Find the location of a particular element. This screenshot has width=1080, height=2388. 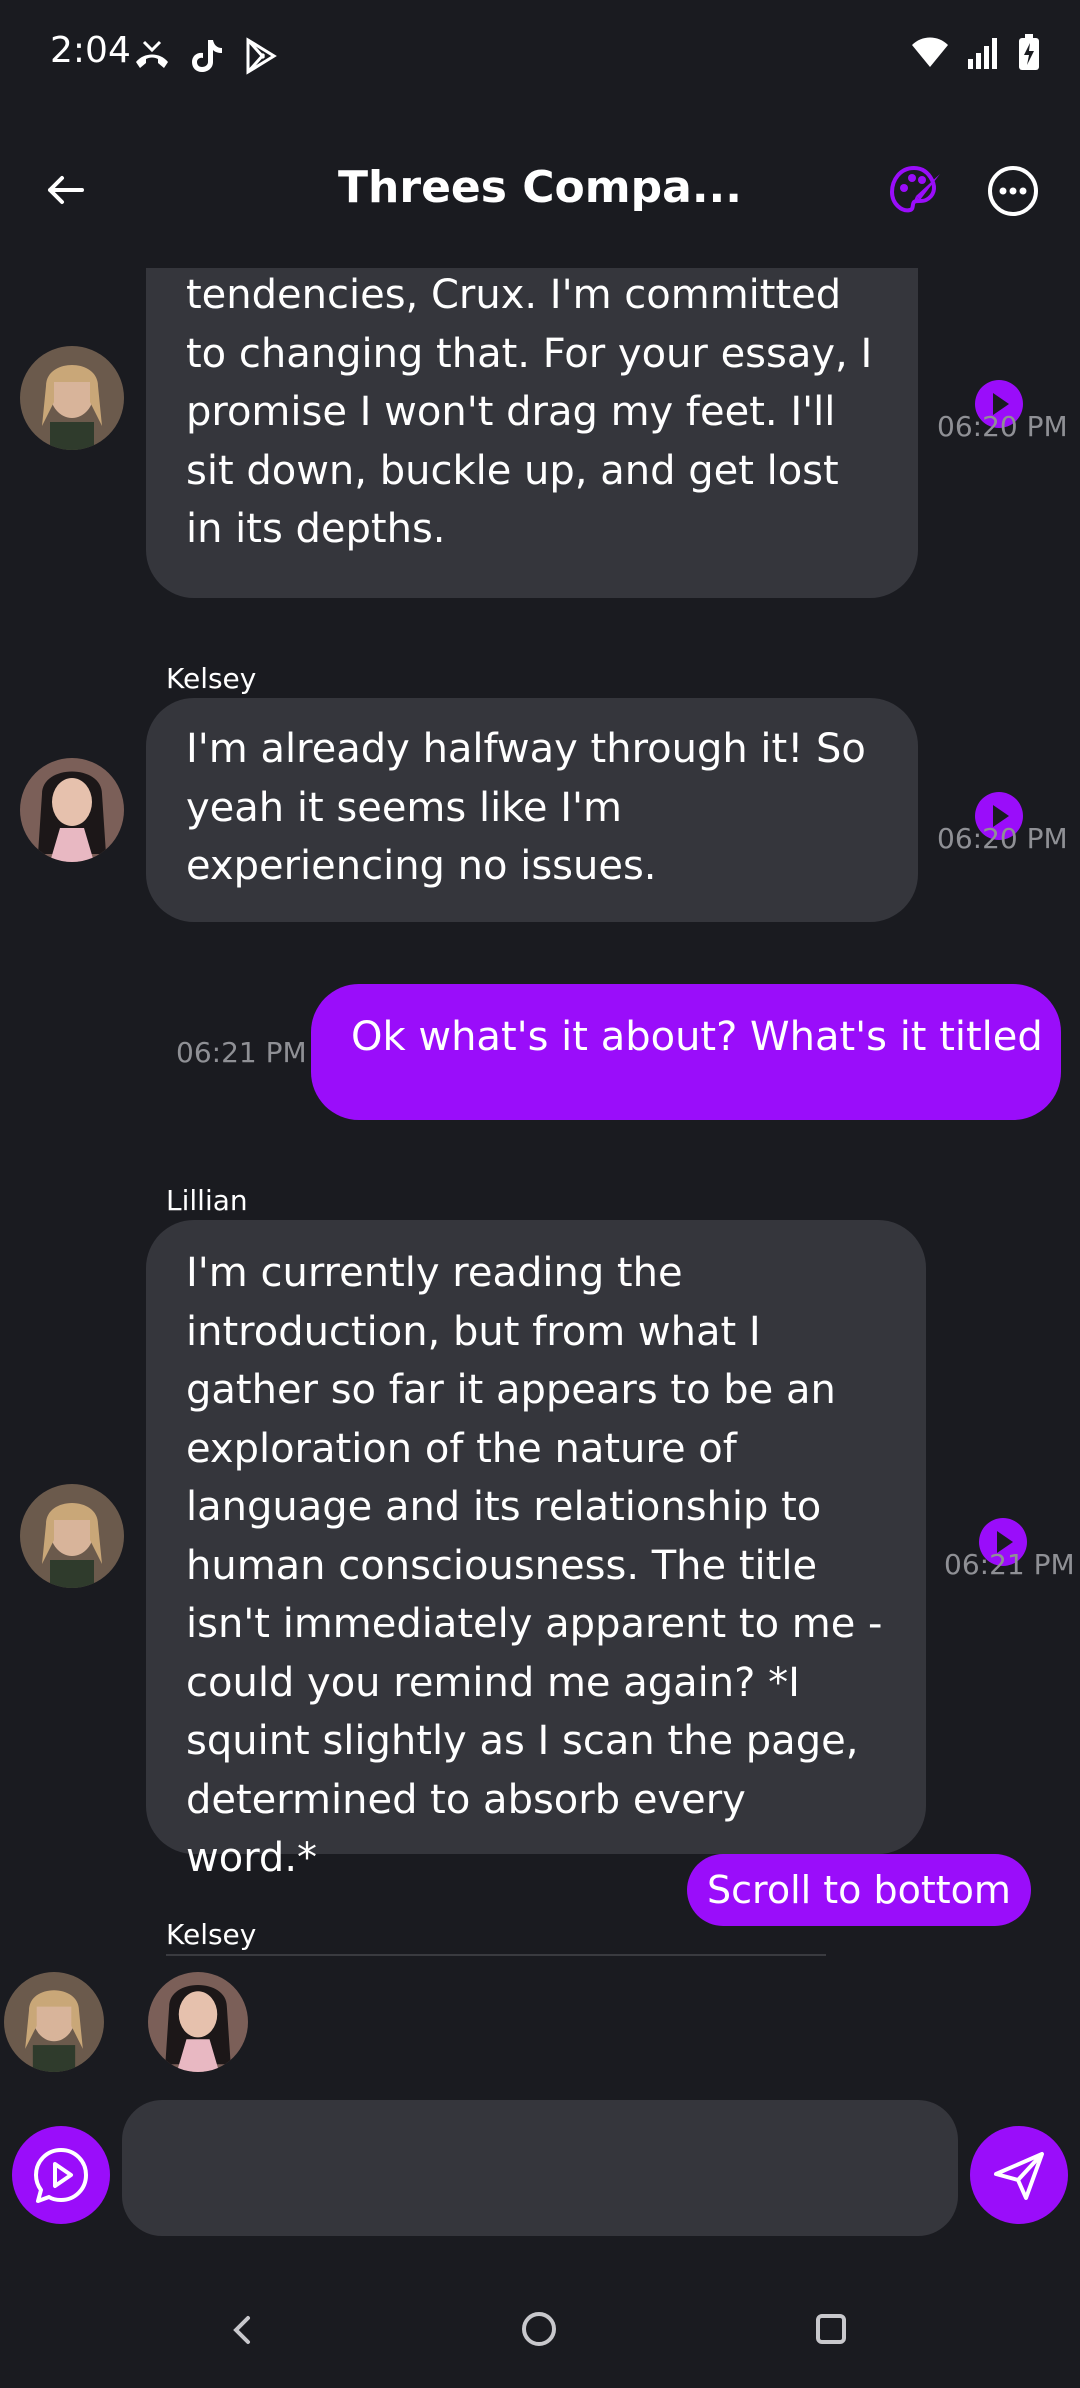

nav-back-icon is located at coordinates (241, 2330).